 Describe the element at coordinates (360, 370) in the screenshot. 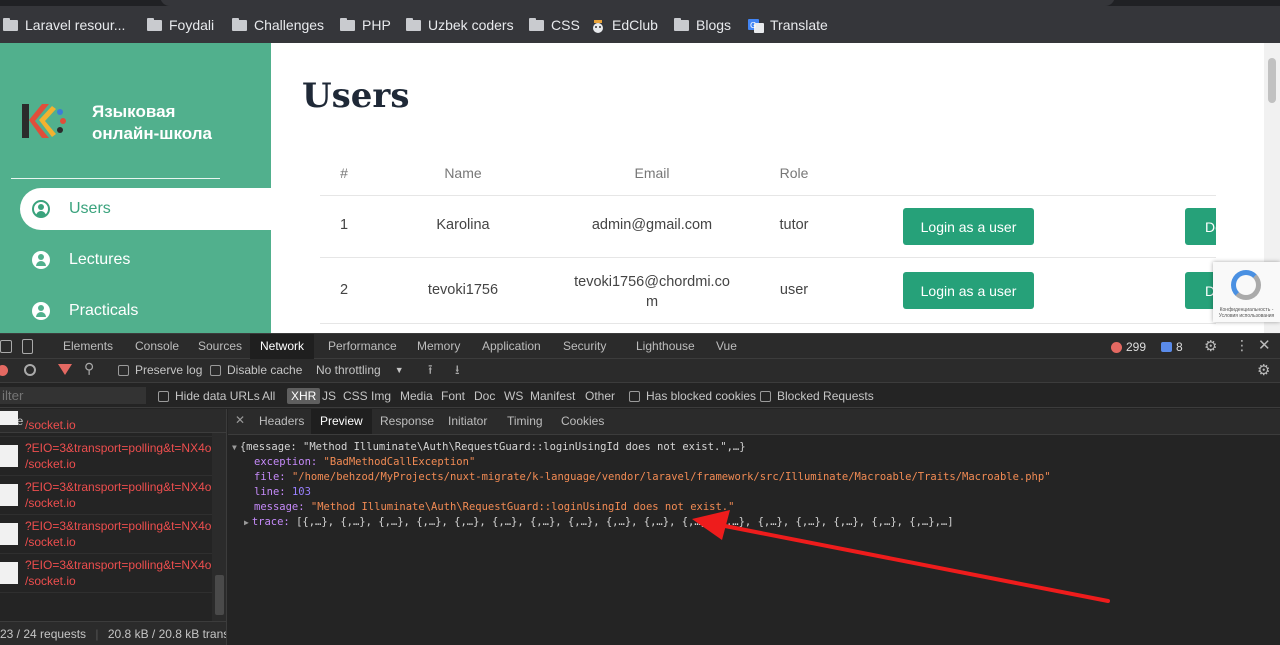

I see `throttling-select: No throttling ▼` at that location.